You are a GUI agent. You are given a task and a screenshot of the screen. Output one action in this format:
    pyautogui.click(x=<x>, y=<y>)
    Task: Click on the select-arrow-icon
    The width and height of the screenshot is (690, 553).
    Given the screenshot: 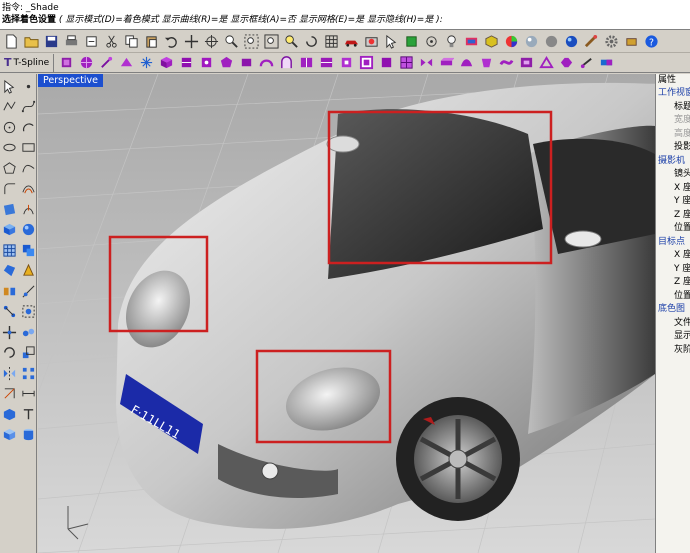 What is the action you would take?
    pyautogui.click(x=9, y=86)
    